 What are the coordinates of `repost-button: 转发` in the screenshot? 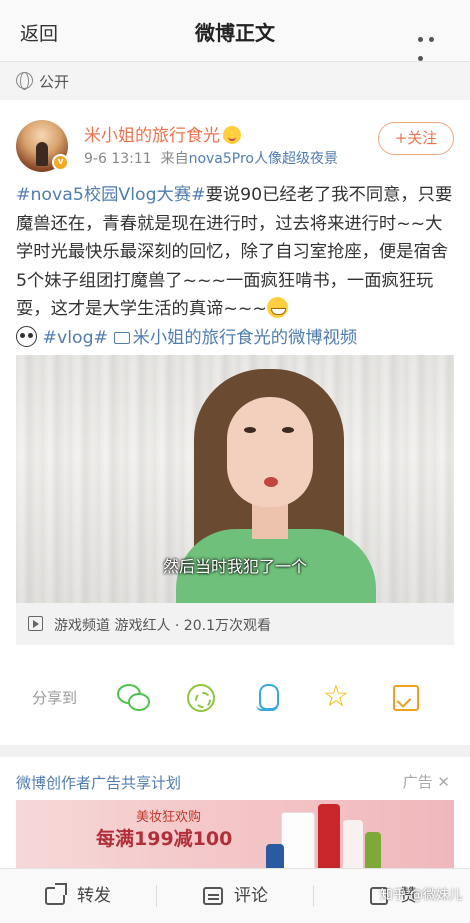 It's located at (105, 896).